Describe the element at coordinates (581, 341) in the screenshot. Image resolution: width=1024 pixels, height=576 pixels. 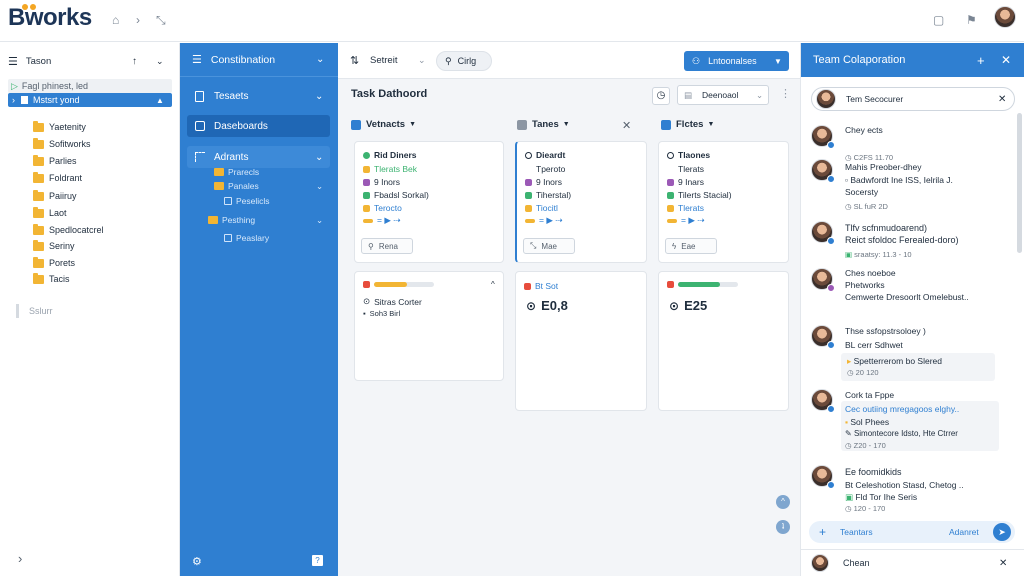
I see `stat-card: Bt Sot ⊙ E0,8` at that location.